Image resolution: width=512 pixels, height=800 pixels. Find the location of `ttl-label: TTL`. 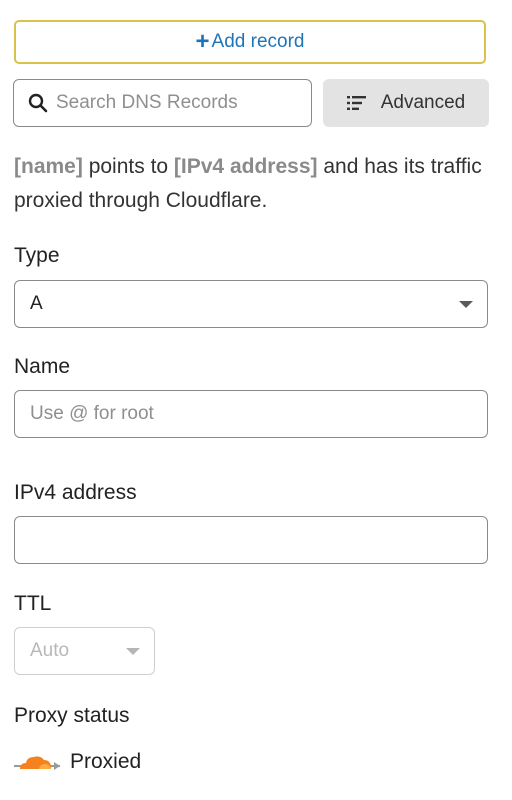

ttl-label: TTL is located at coordinates (33, 603).